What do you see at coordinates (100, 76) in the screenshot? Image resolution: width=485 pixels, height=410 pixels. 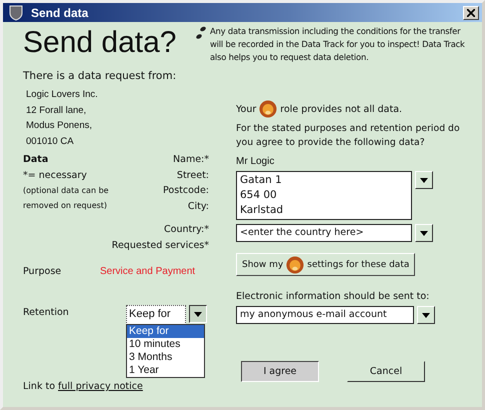 I see `request-intro: There is a data request from:` at bounding box center [100, 76].